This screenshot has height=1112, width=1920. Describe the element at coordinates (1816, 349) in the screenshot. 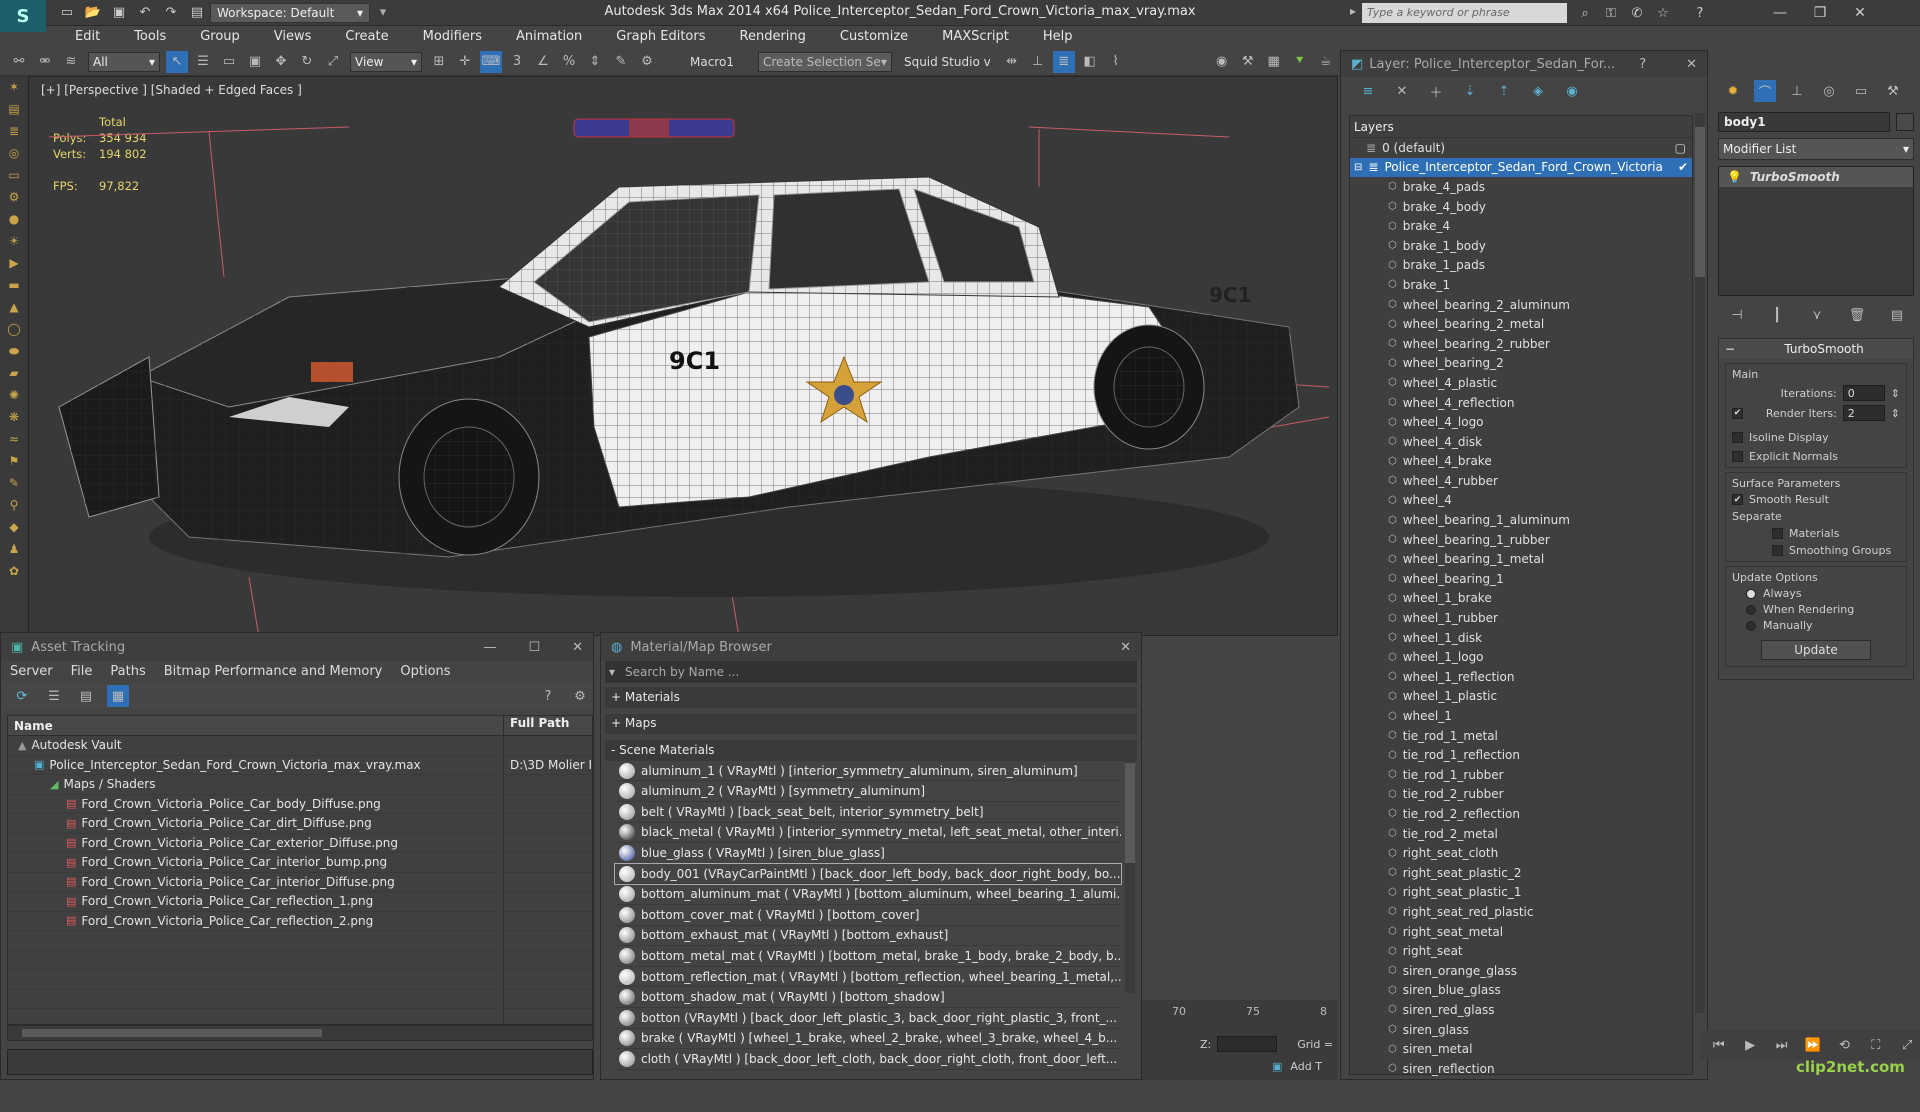

I see `rollout-header: − TurboSmooth` at that location.